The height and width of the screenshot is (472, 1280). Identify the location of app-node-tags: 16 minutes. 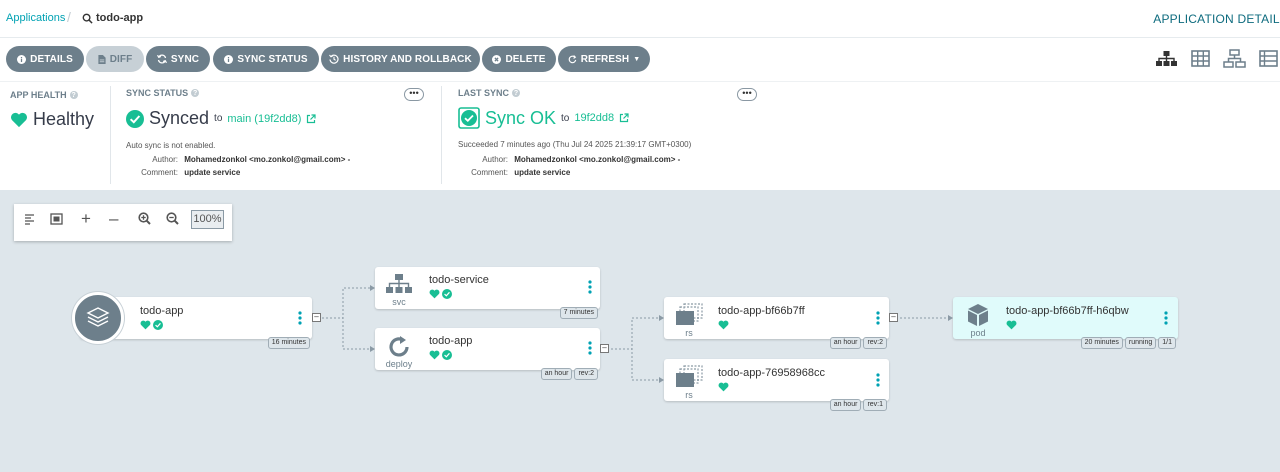
(288, 343).